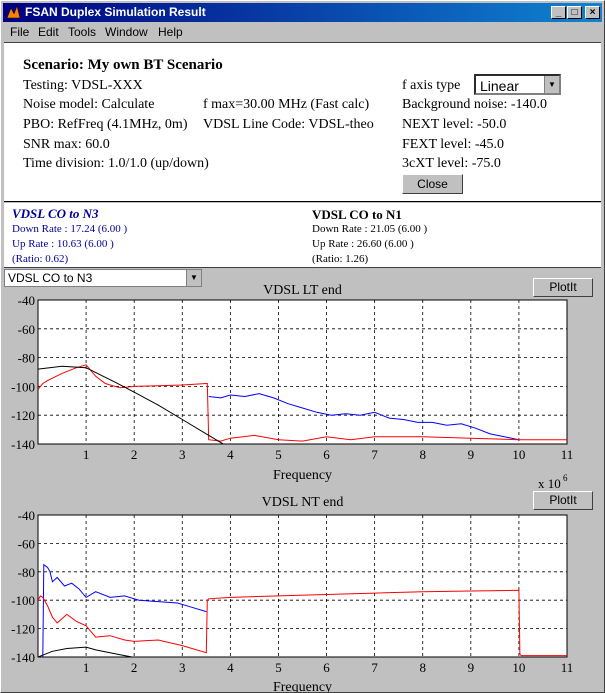 The height and width of the screenshot is (693, 605). I want to click on chart-title: VDSL NT end, so click(303, 502).